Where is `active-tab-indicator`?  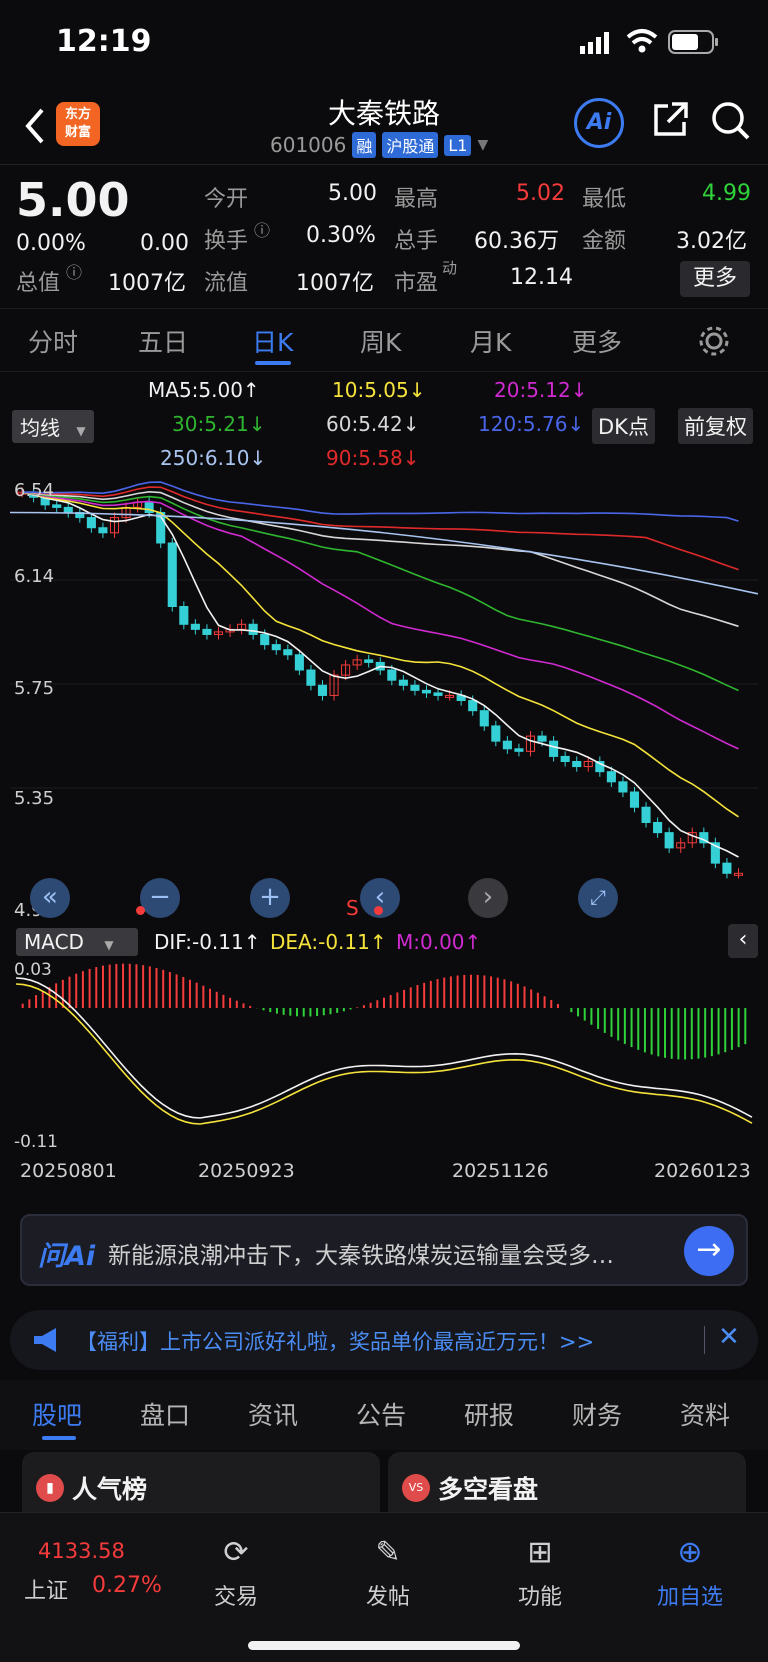 active-tab-indicator is located at coordinates (59, 1438).